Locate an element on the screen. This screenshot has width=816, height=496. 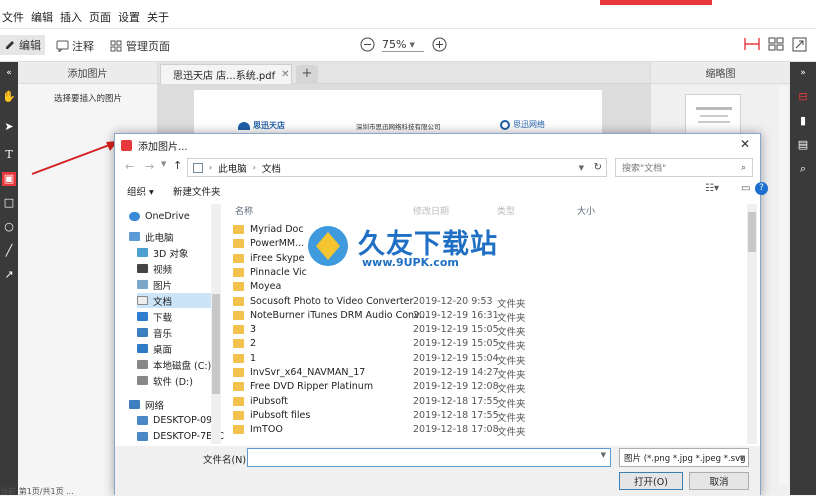
file-row: iPubsoft 2019-12-18 17:55 文件夹 is located at coordinates (487, 403).